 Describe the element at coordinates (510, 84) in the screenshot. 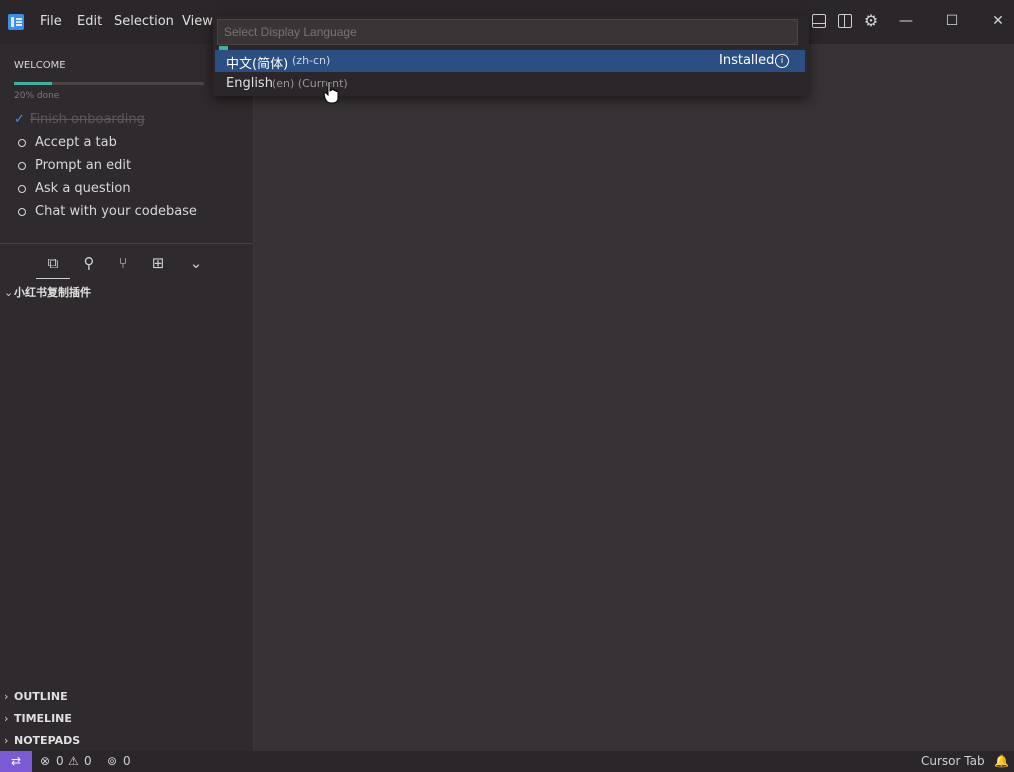

I see `quick-pick-item-en: English (en) (Current)` at that location.